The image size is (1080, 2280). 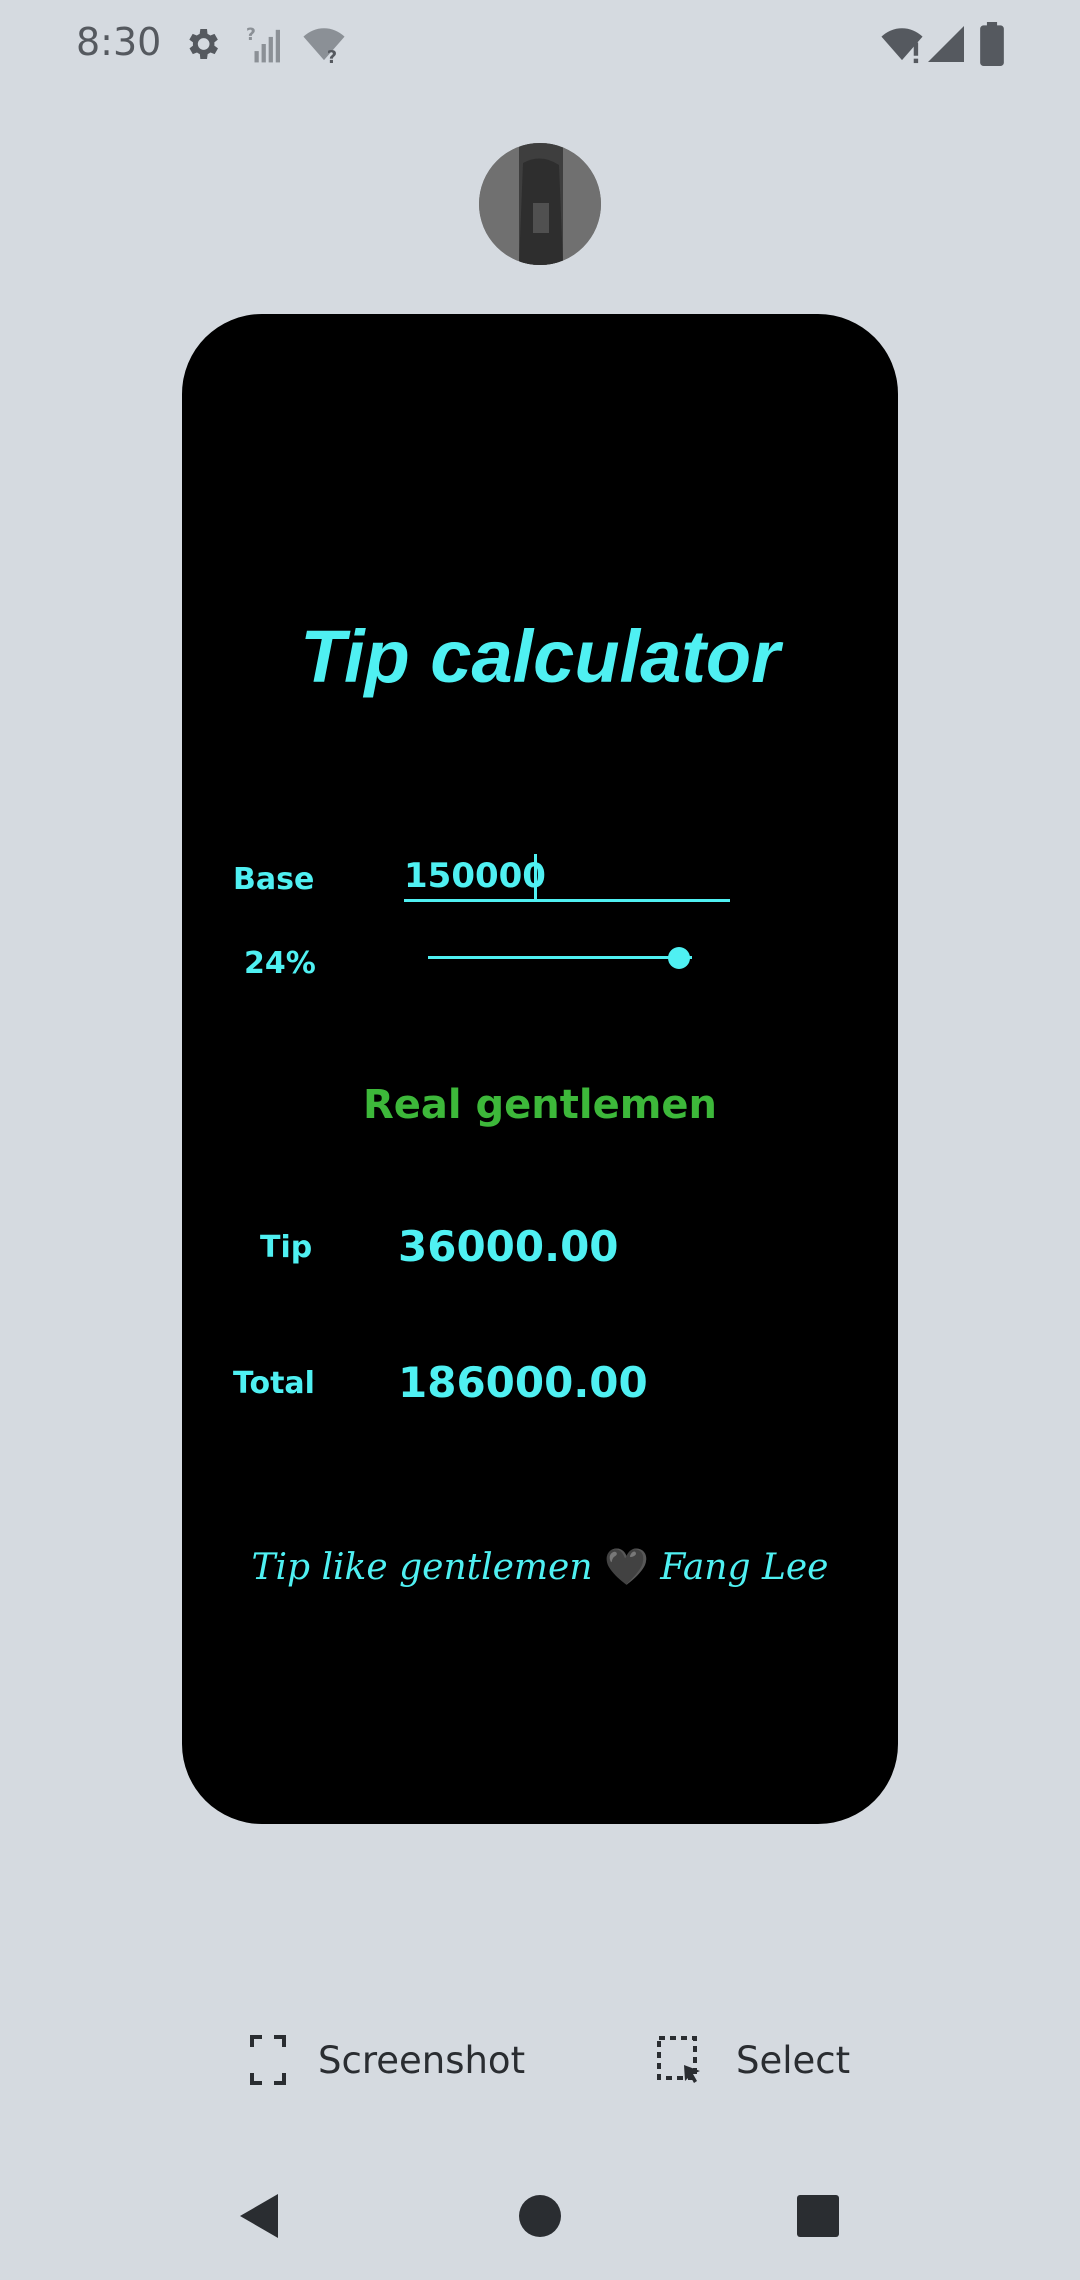 I want to click on home-icon, so click(x=540, y=2216).